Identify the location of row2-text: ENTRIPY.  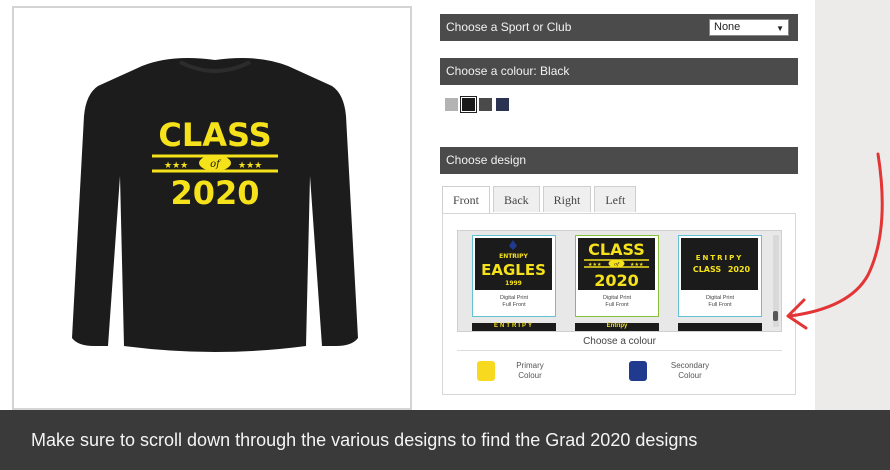
(513, 326).